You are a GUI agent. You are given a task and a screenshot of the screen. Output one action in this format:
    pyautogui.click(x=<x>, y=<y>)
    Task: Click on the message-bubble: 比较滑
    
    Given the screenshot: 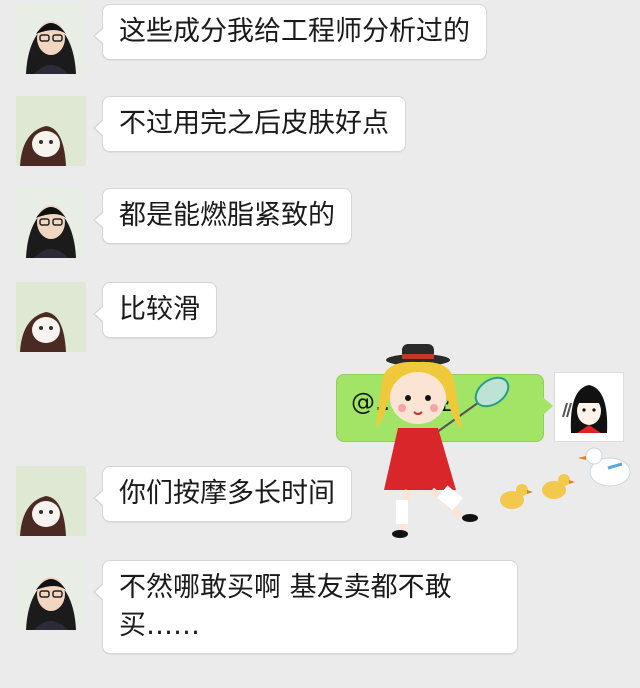 What is the action you would take?
    pyautogui.click(x=155, y=310)
    